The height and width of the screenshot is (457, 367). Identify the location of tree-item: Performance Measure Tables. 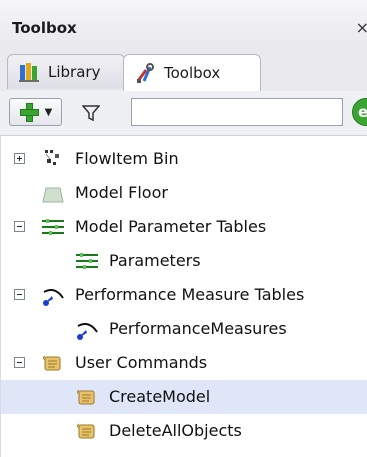
(184, 295).